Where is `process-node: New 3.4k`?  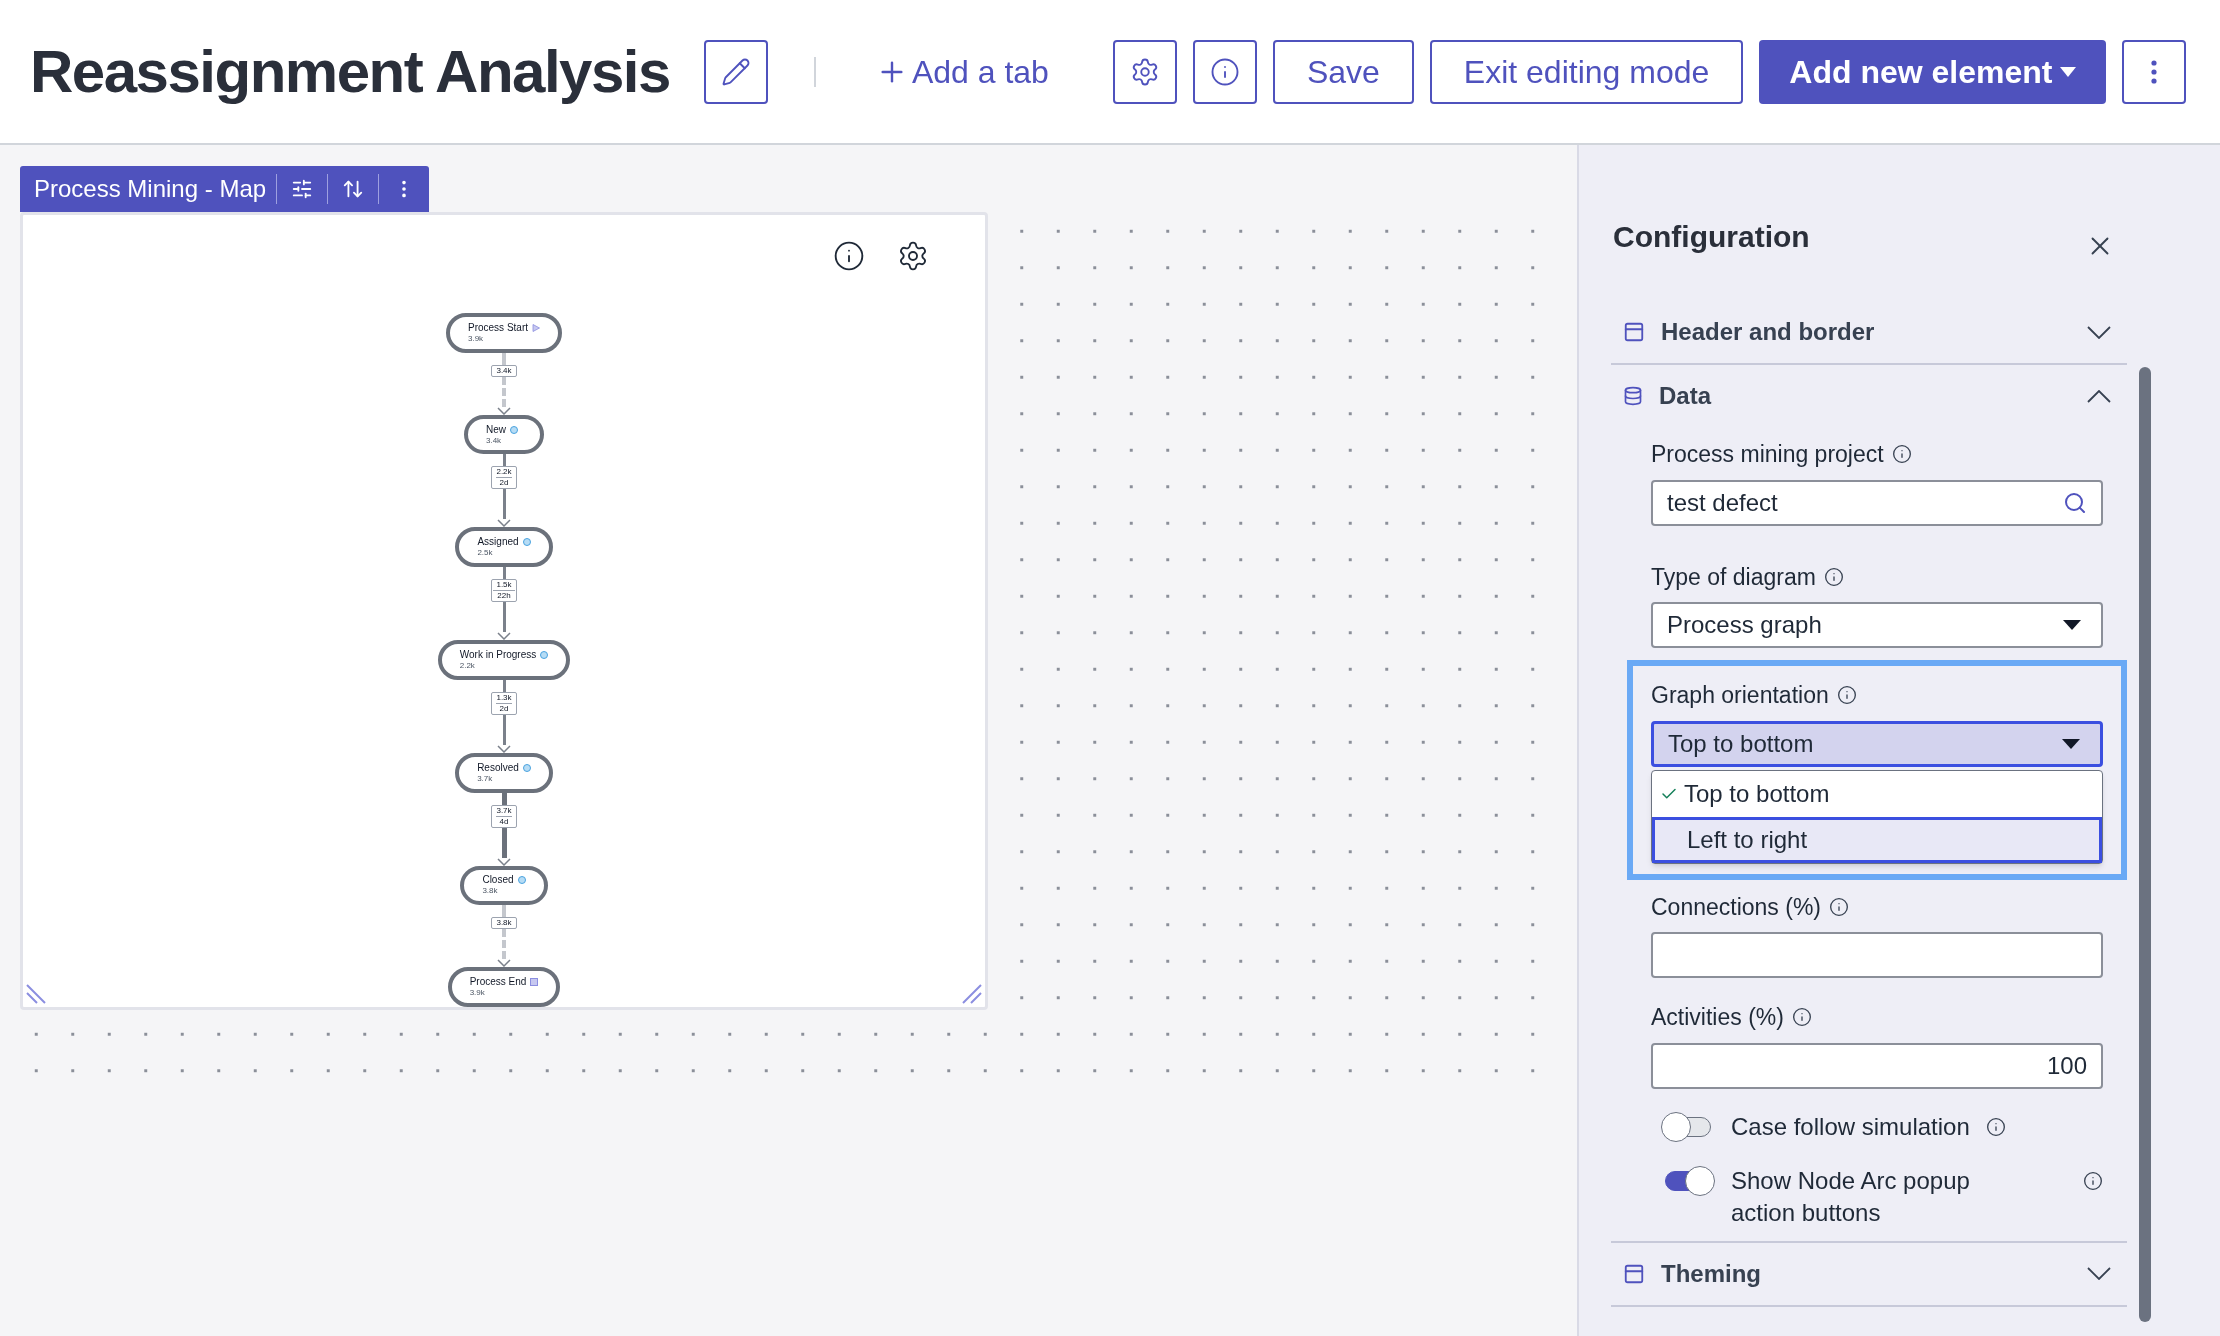 process-node: New 3.4k is located at coordinates (504, 434).